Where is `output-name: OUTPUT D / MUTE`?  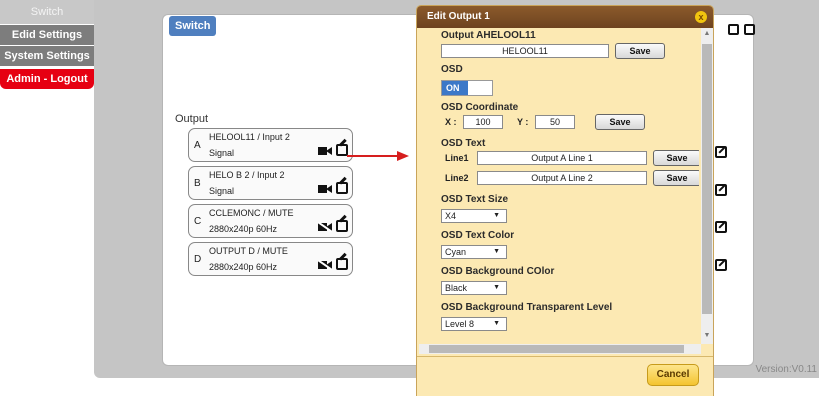
output-name: OUTPUT D / MUTE is located at coordinates (248, 251).